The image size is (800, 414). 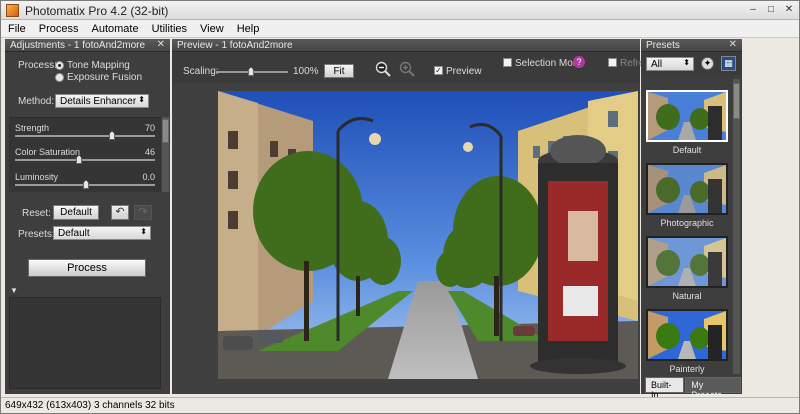 I want to click on close-presets-icon: ✕, so click(x=733, y=44).